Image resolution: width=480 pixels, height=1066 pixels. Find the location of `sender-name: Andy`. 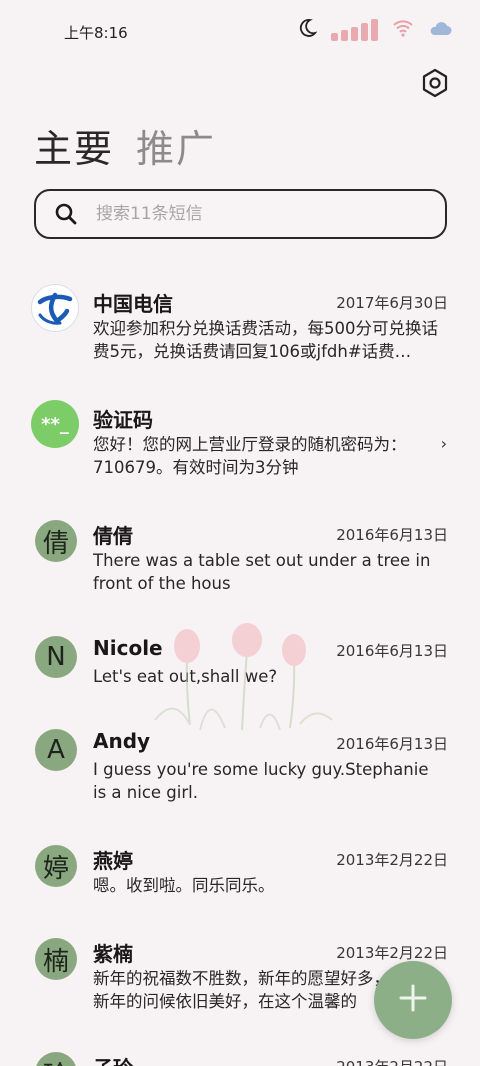

sender-name: Andy is located at coordinates (122, 741).